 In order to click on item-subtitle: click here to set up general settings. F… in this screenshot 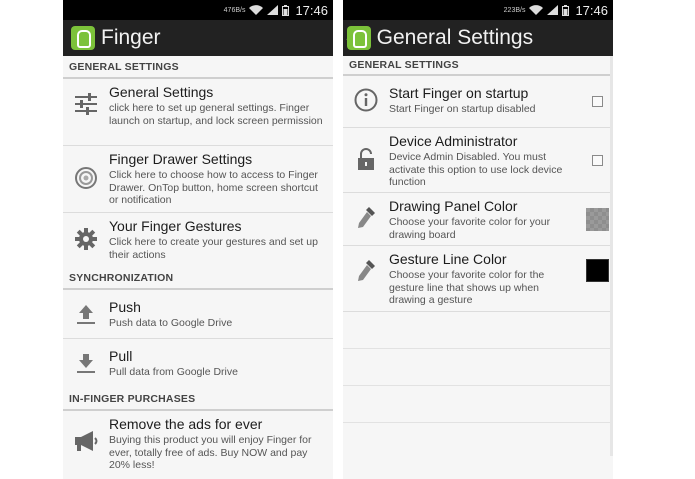, I will do `click(216, 114)`.